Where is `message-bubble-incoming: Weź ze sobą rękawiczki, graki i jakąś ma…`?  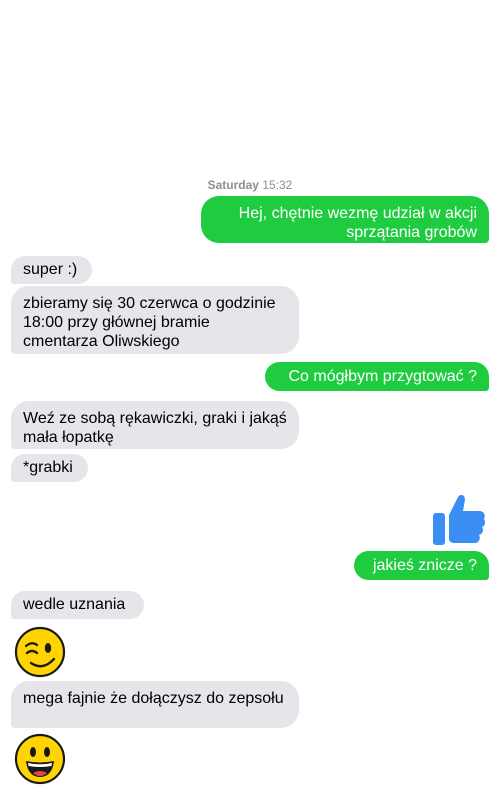
message-bubble-incoming: Weź ze sobą rękawiczki, graki i jakąś ma… is located at coordinates (155, 425).